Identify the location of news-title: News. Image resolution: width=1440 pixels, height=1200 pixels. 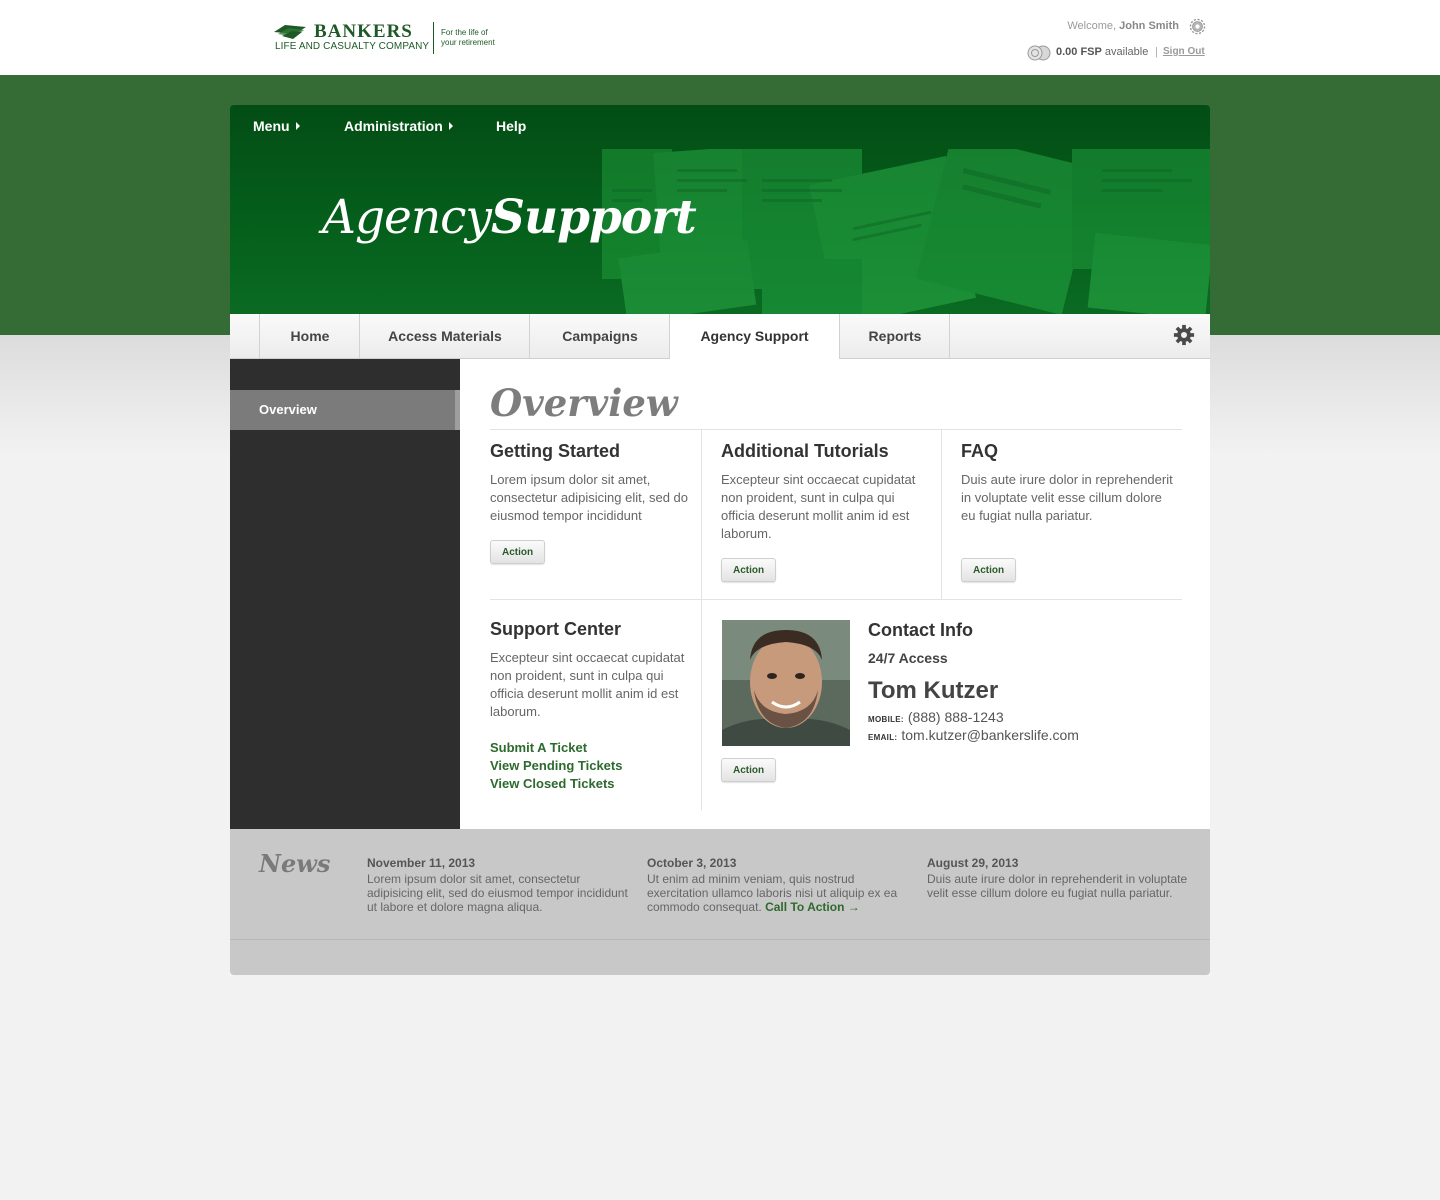
(295, 863).